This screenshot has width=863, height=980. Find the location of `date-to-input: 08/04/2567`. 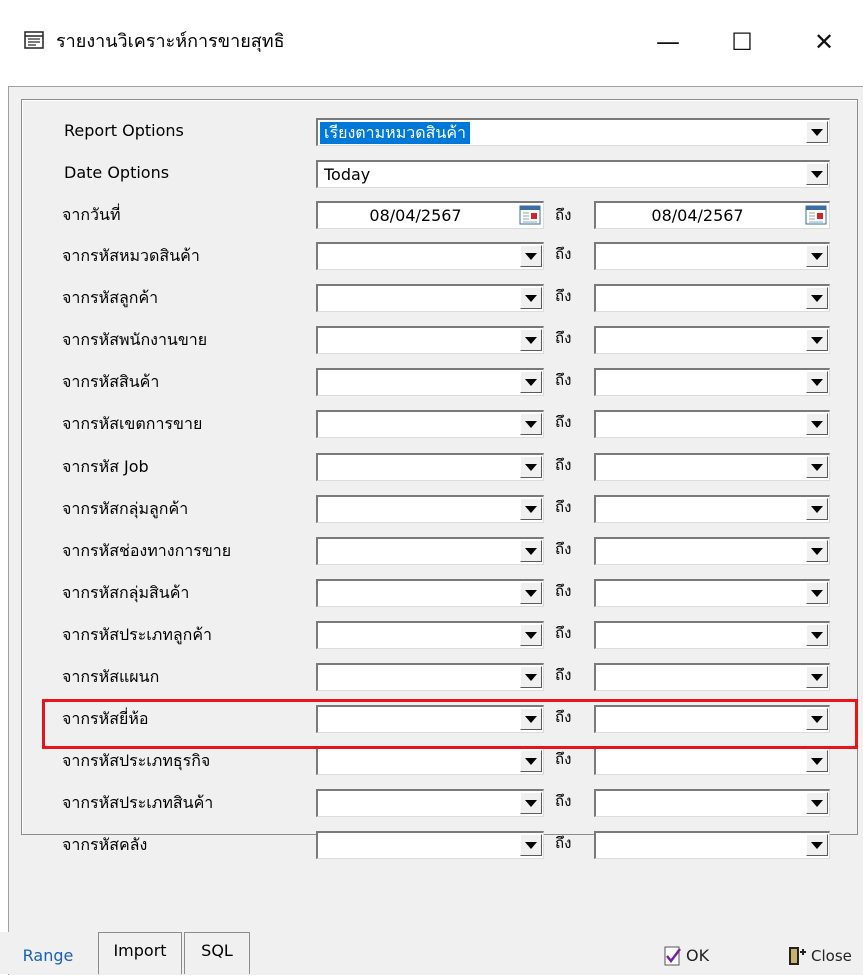

date-to-input: 08/04/2567 is located at coordinates (712, 215).